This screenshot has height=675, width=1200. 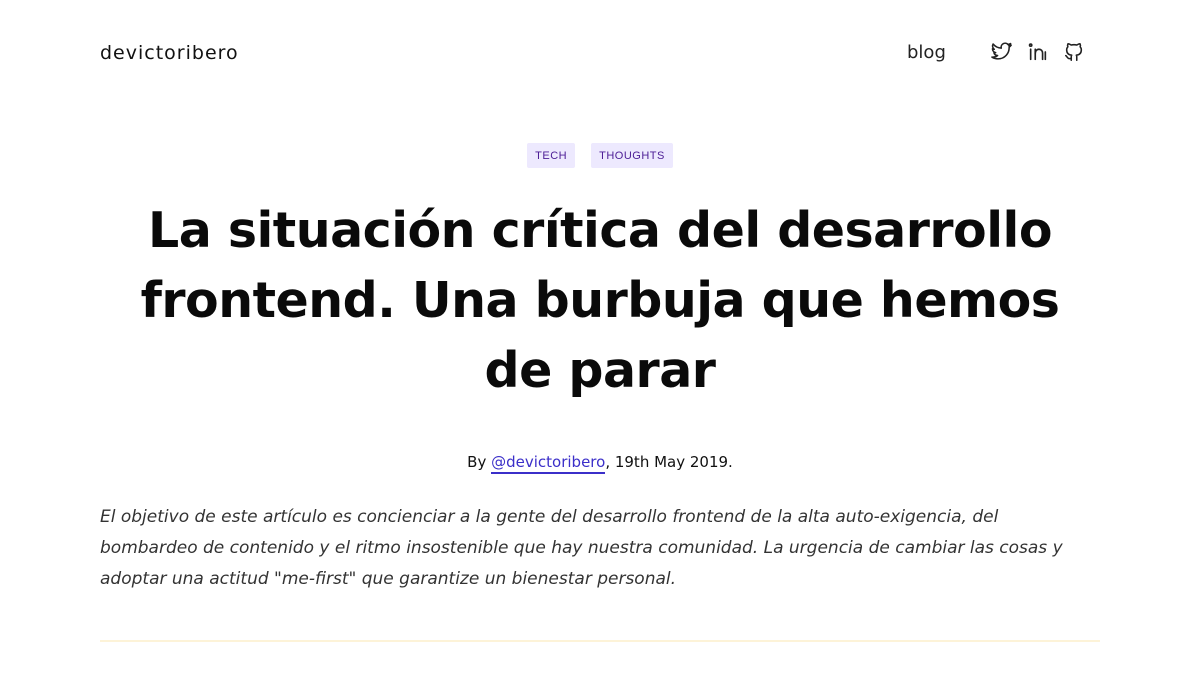 I want to click on author-link: @devictoribero, so click(x=548, y=463).